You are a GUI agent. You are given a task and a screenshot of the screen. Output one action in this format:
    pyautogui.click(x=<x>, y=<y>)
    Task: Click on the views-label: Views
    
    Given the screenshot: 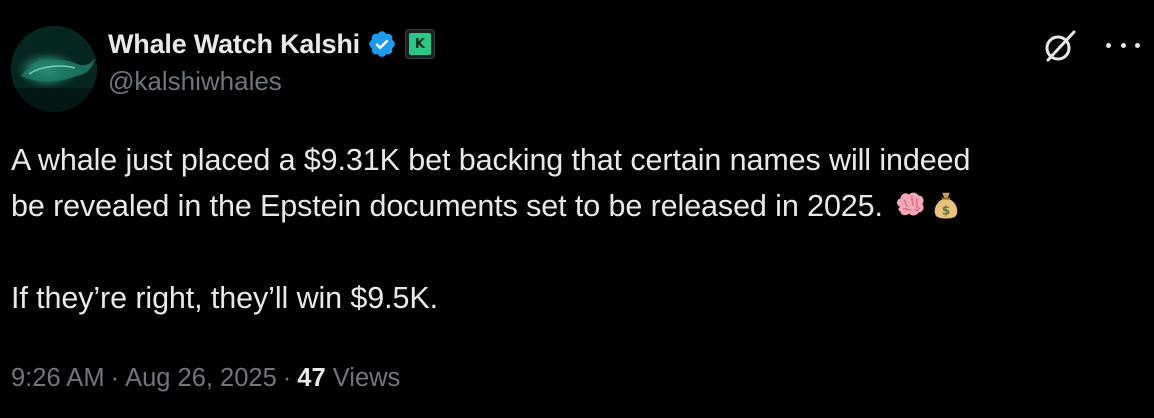 What is the action you would take?
    pyautogui.click(x=366, y=378)
    